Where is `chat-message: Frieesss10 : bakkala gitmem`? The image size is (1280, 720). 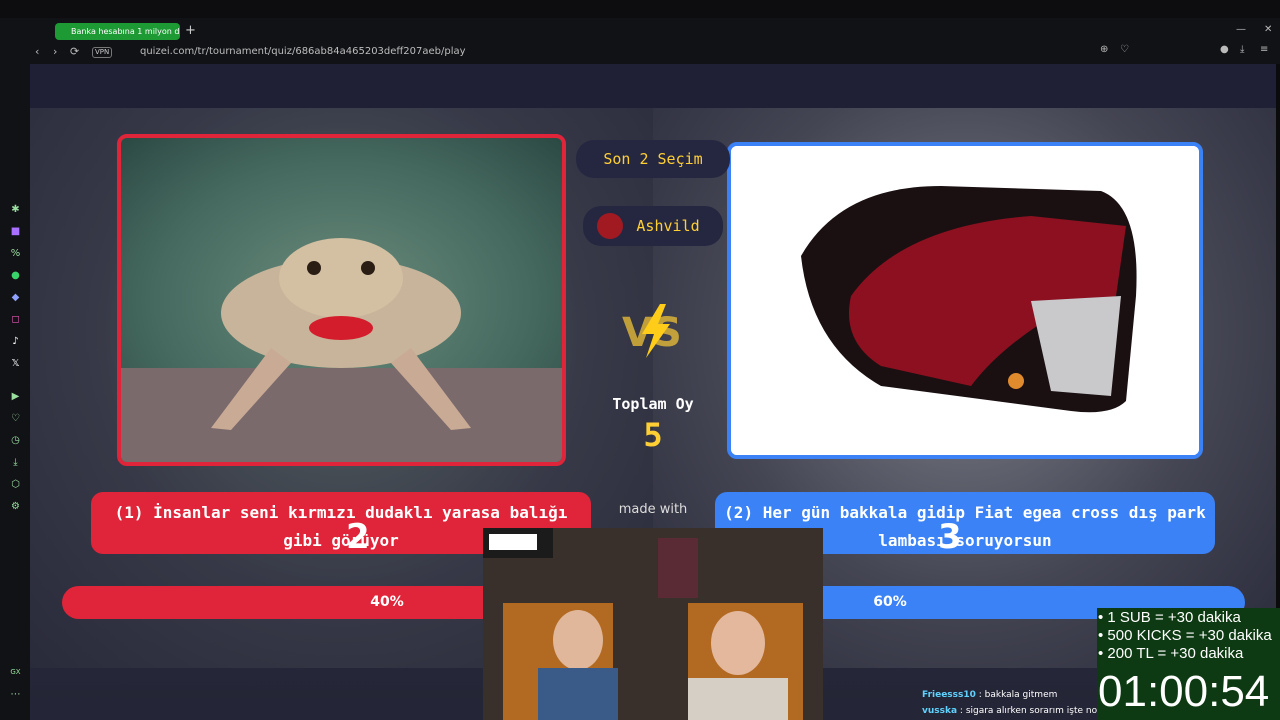
chat-message: Frieesss10 : bakkala gitmem is located at coordinates (989, 695).